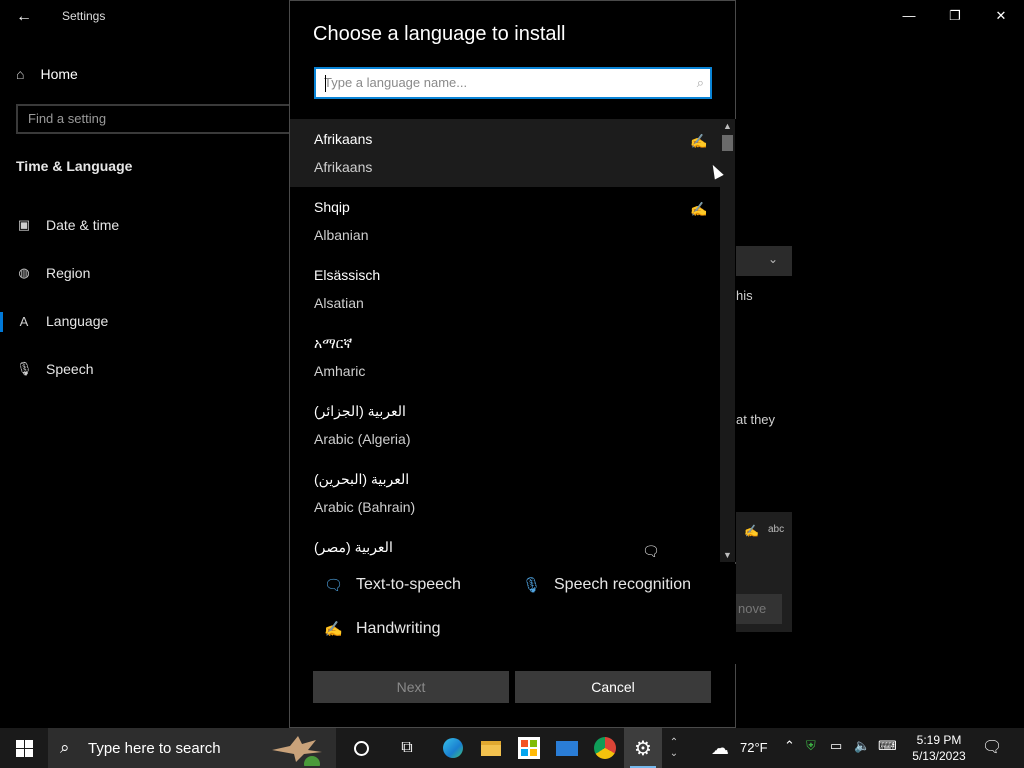  Describe the element at coordinates (347, 275) in the screenshot. I see `language-native-name: Elsässisch` at that location.